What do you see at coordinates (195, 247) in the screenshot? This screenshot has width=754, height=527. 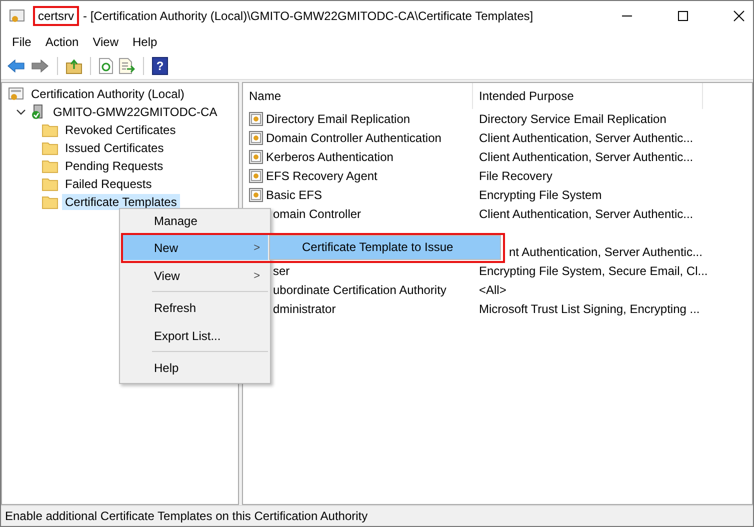 I see `context-menu-item: New >` at bounding box center [195, 247].